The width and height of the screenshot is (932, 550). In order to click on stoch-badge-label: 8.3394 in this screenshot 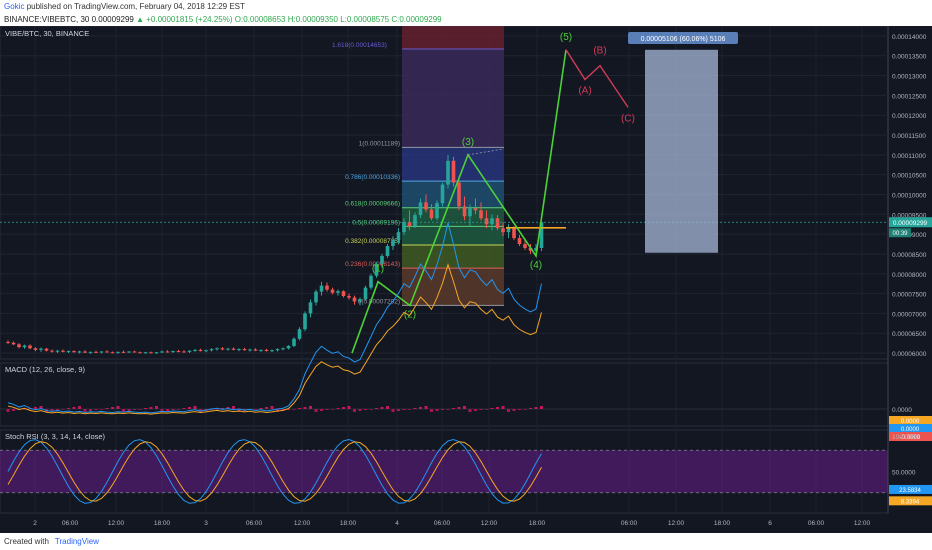, I will do `click(910, 502)`.